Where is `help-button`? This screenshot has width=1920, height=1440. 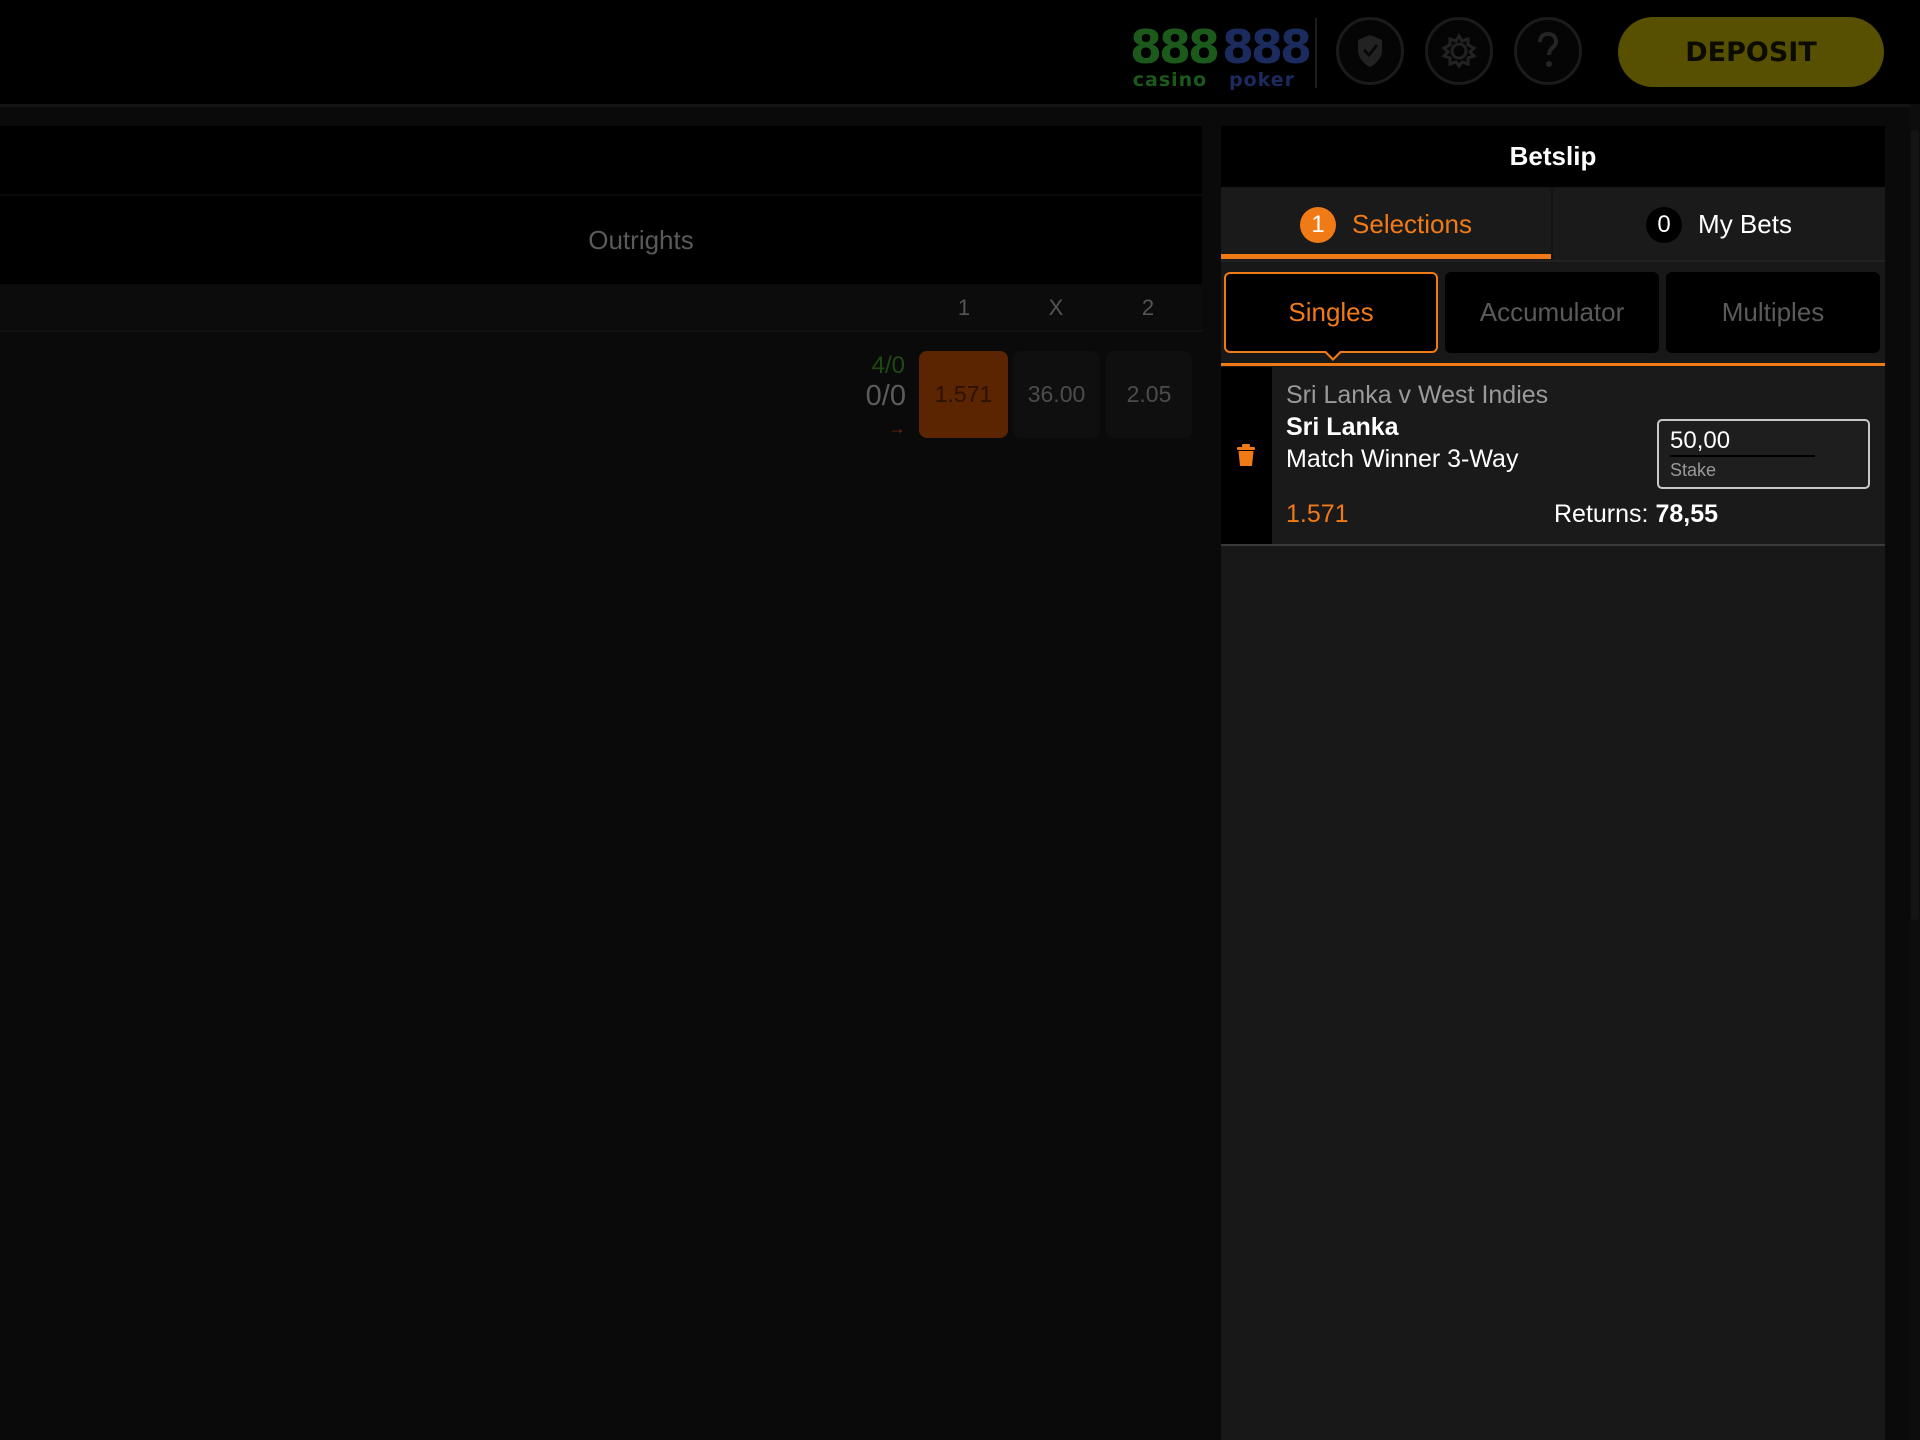 help-button is located at coordinates (1548, 51).